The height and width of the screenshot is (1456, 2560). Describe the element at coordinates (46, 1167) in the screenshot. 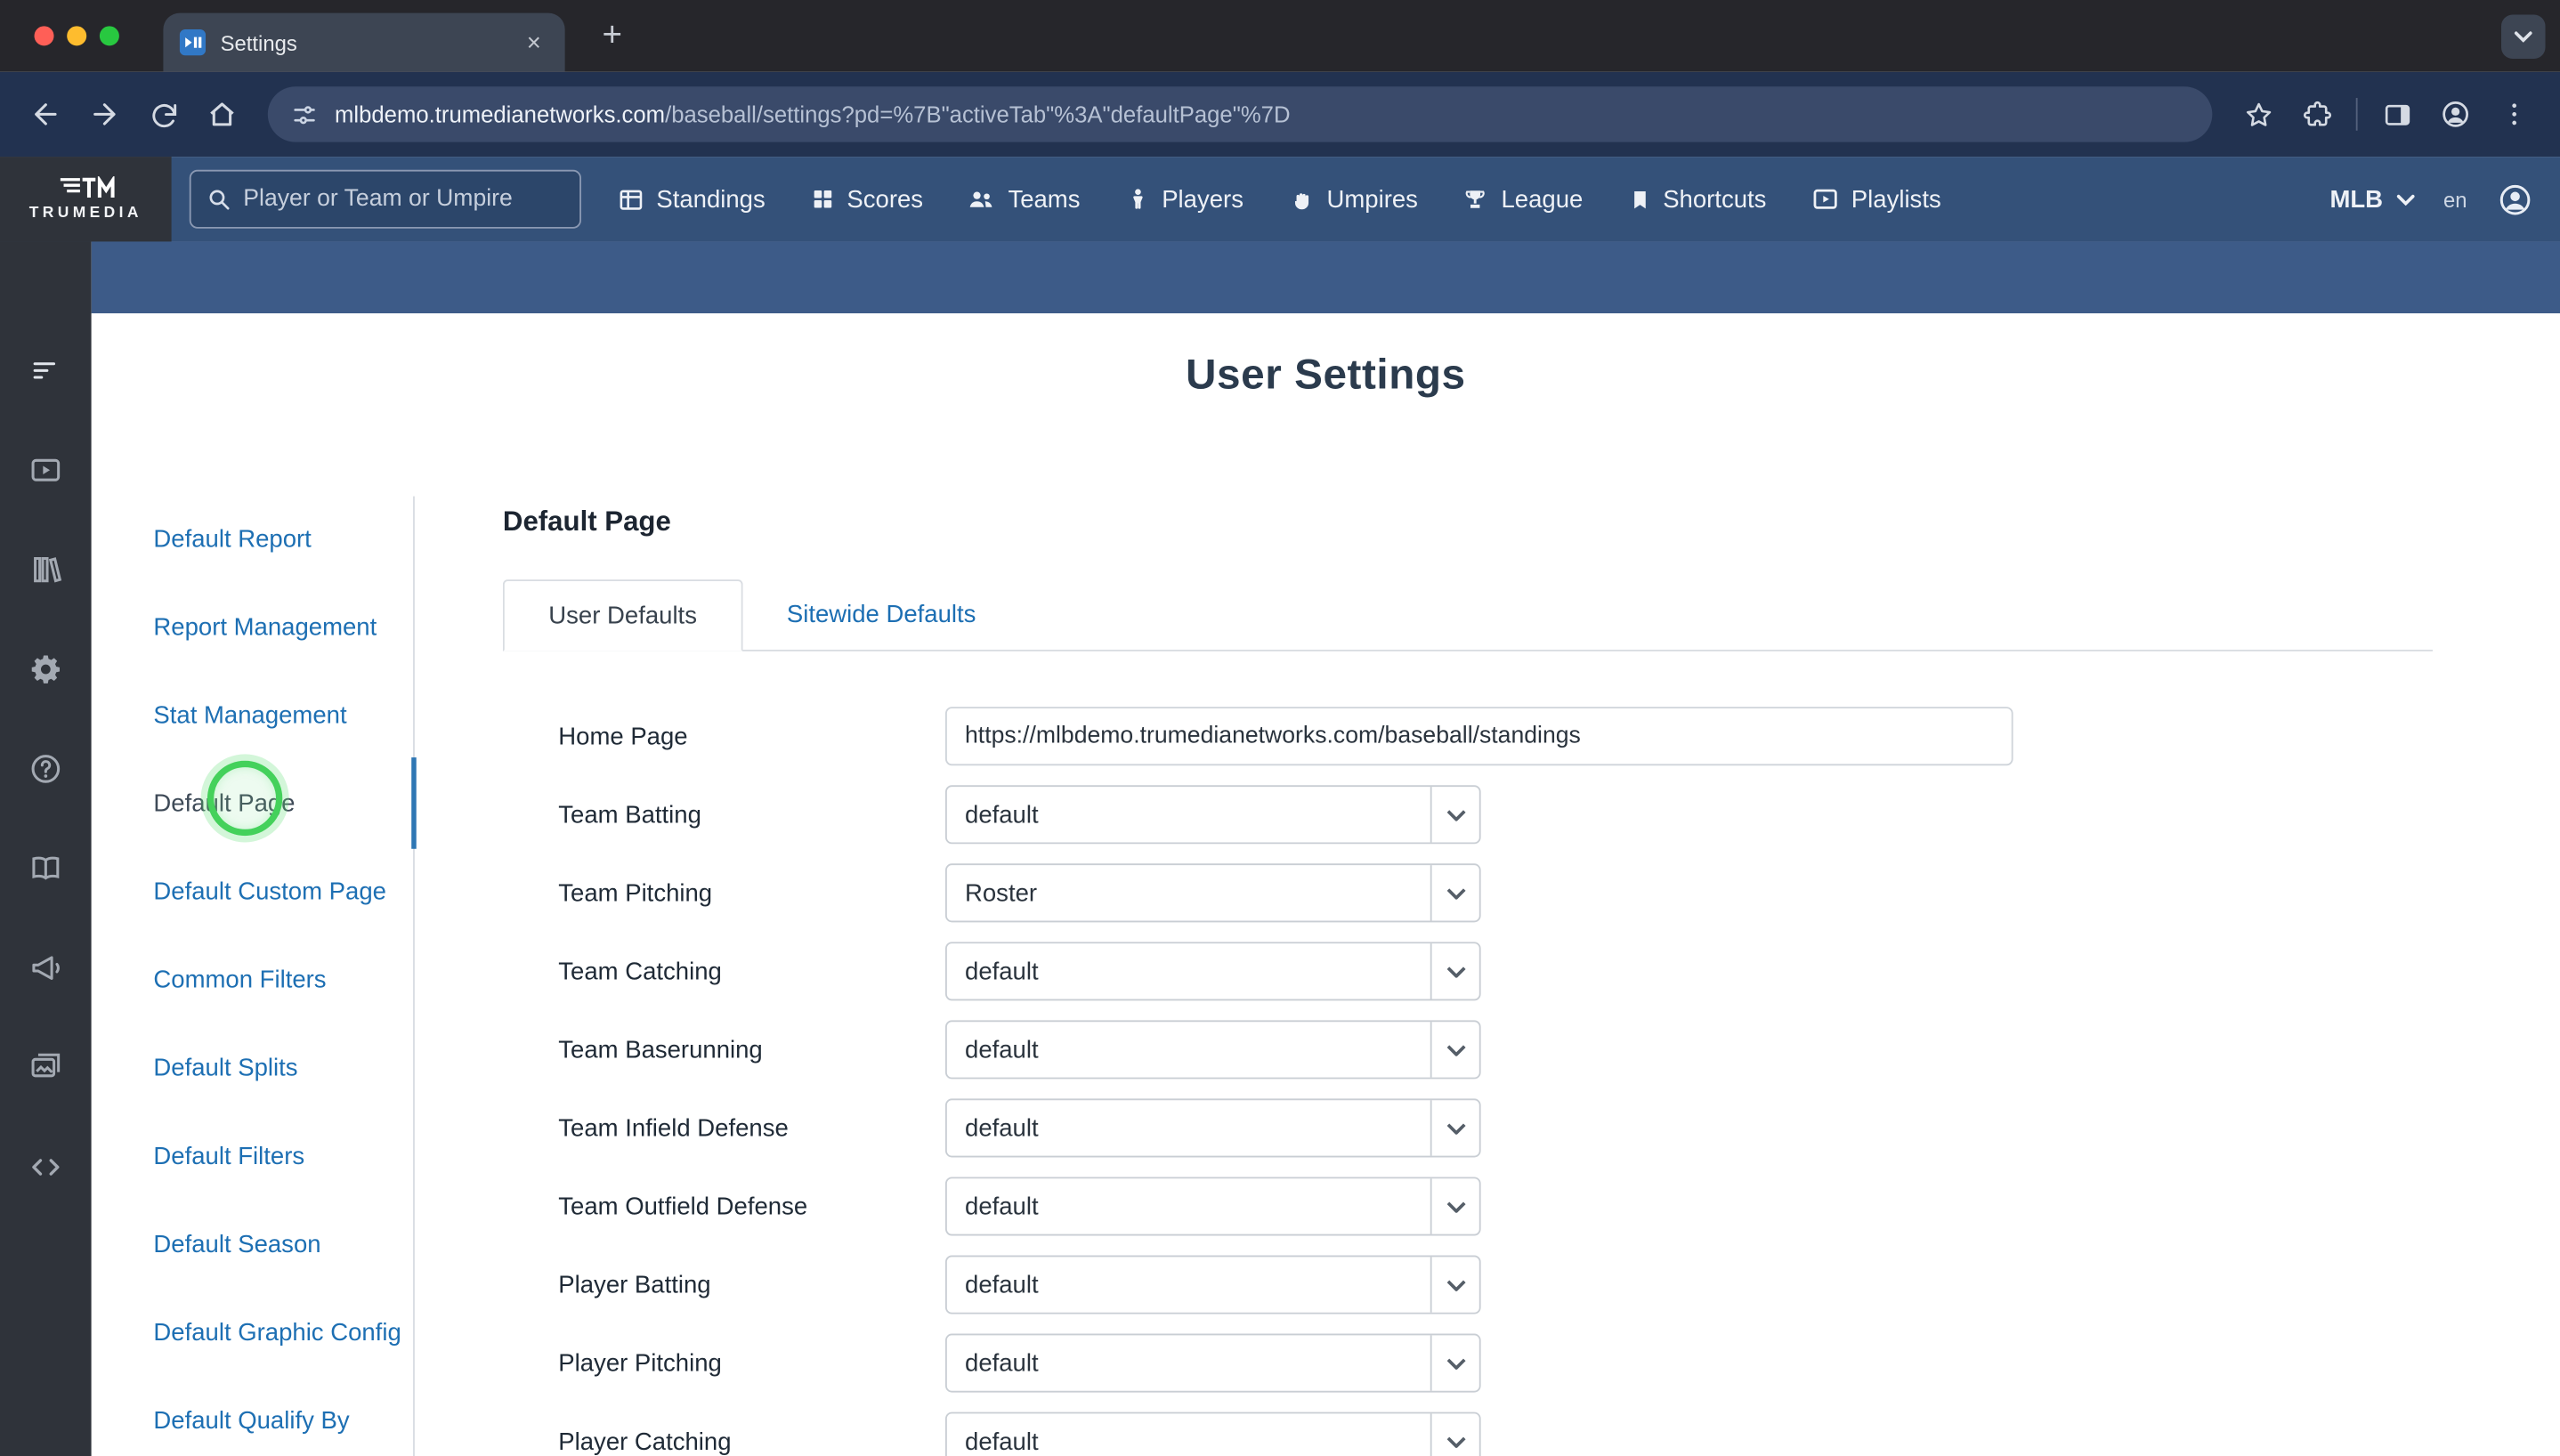

I see `code-icon` at that location.